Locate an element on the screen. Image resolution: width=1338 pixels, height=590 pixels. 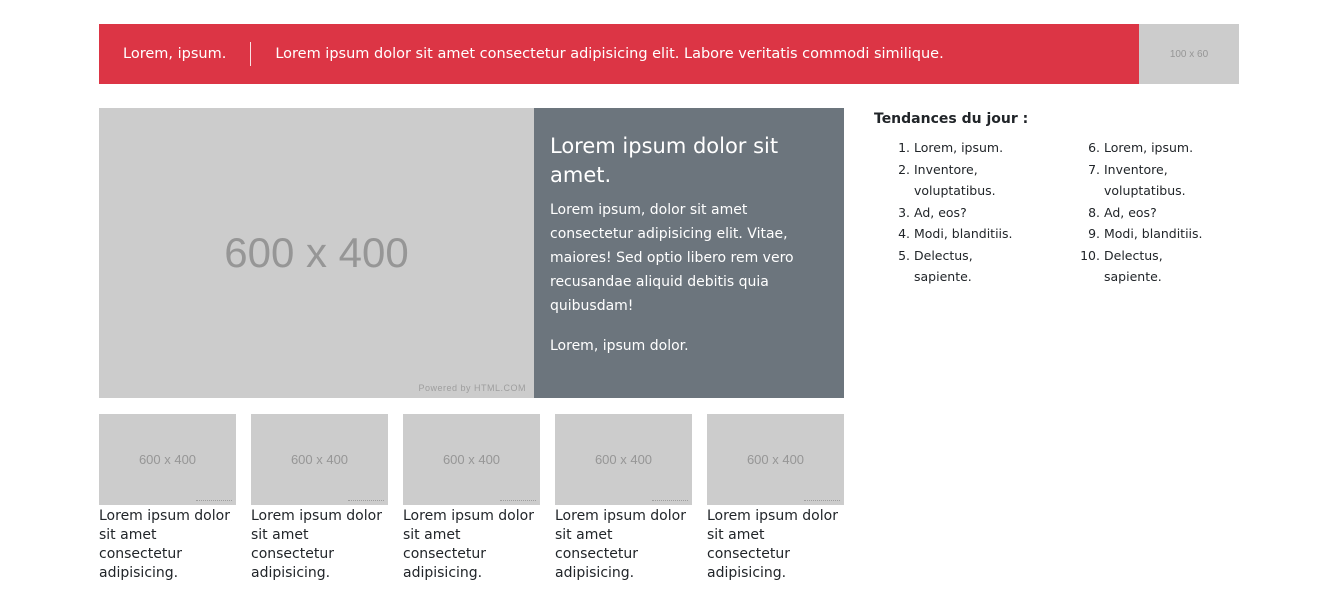
trend-item: 5. Delectus, sapiente. is located at coordinates (969, 266).